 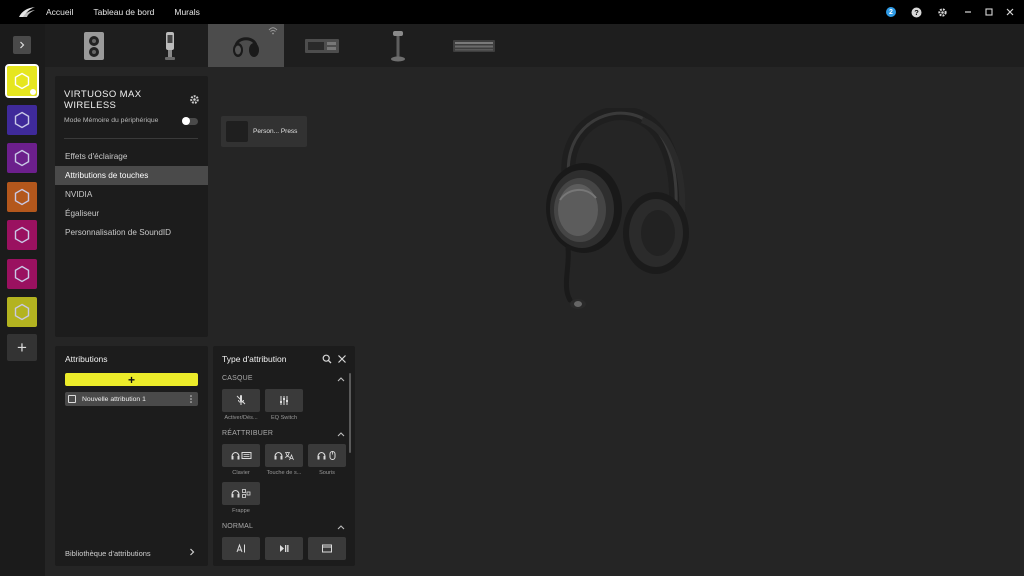 I want to click on chevron-right-icon, so click(x=192, y=552).